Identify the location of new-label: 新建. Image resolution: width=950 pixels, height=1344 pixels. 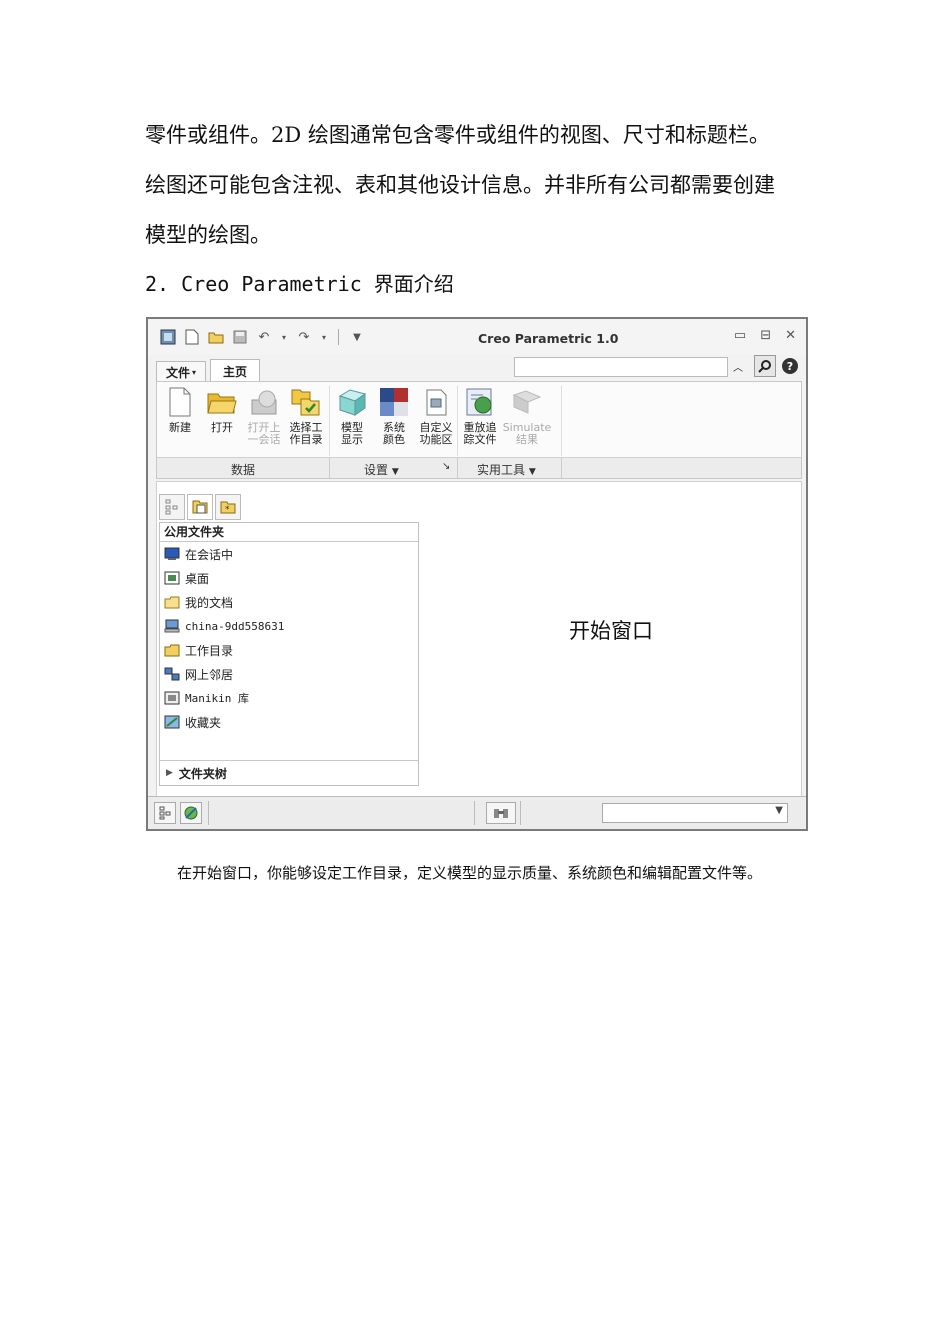
(180, 427).